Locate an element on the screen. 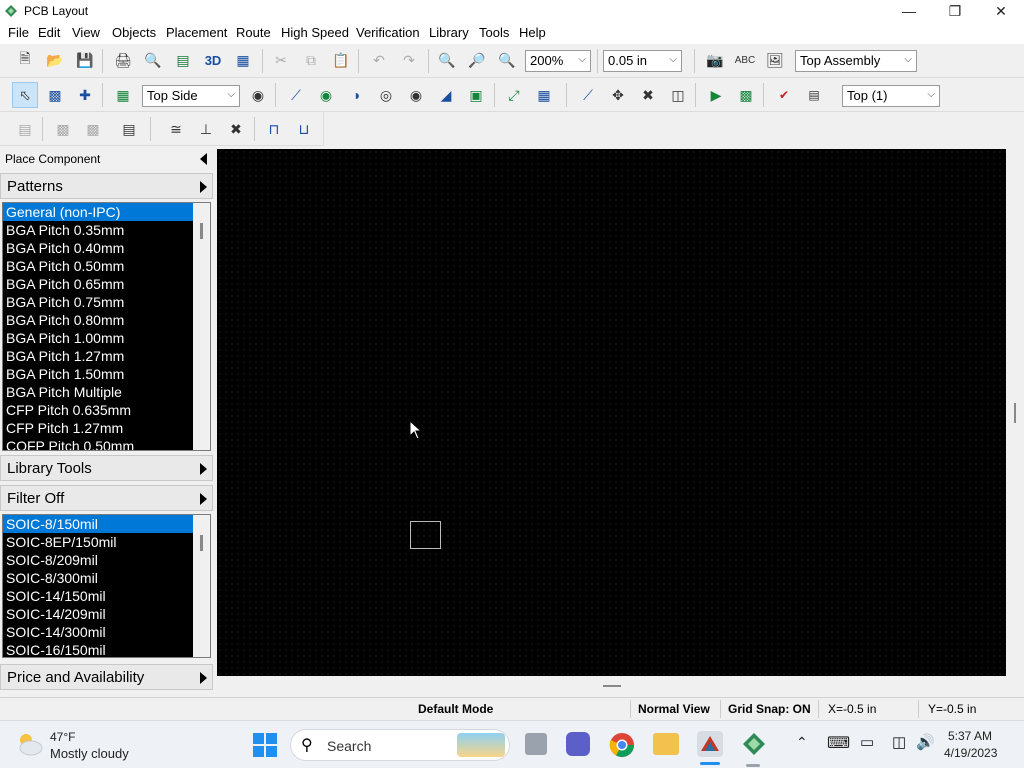 This screenshot has width=1024, height=768. redo-icon: ↷ is located at coordinates (409, 60).